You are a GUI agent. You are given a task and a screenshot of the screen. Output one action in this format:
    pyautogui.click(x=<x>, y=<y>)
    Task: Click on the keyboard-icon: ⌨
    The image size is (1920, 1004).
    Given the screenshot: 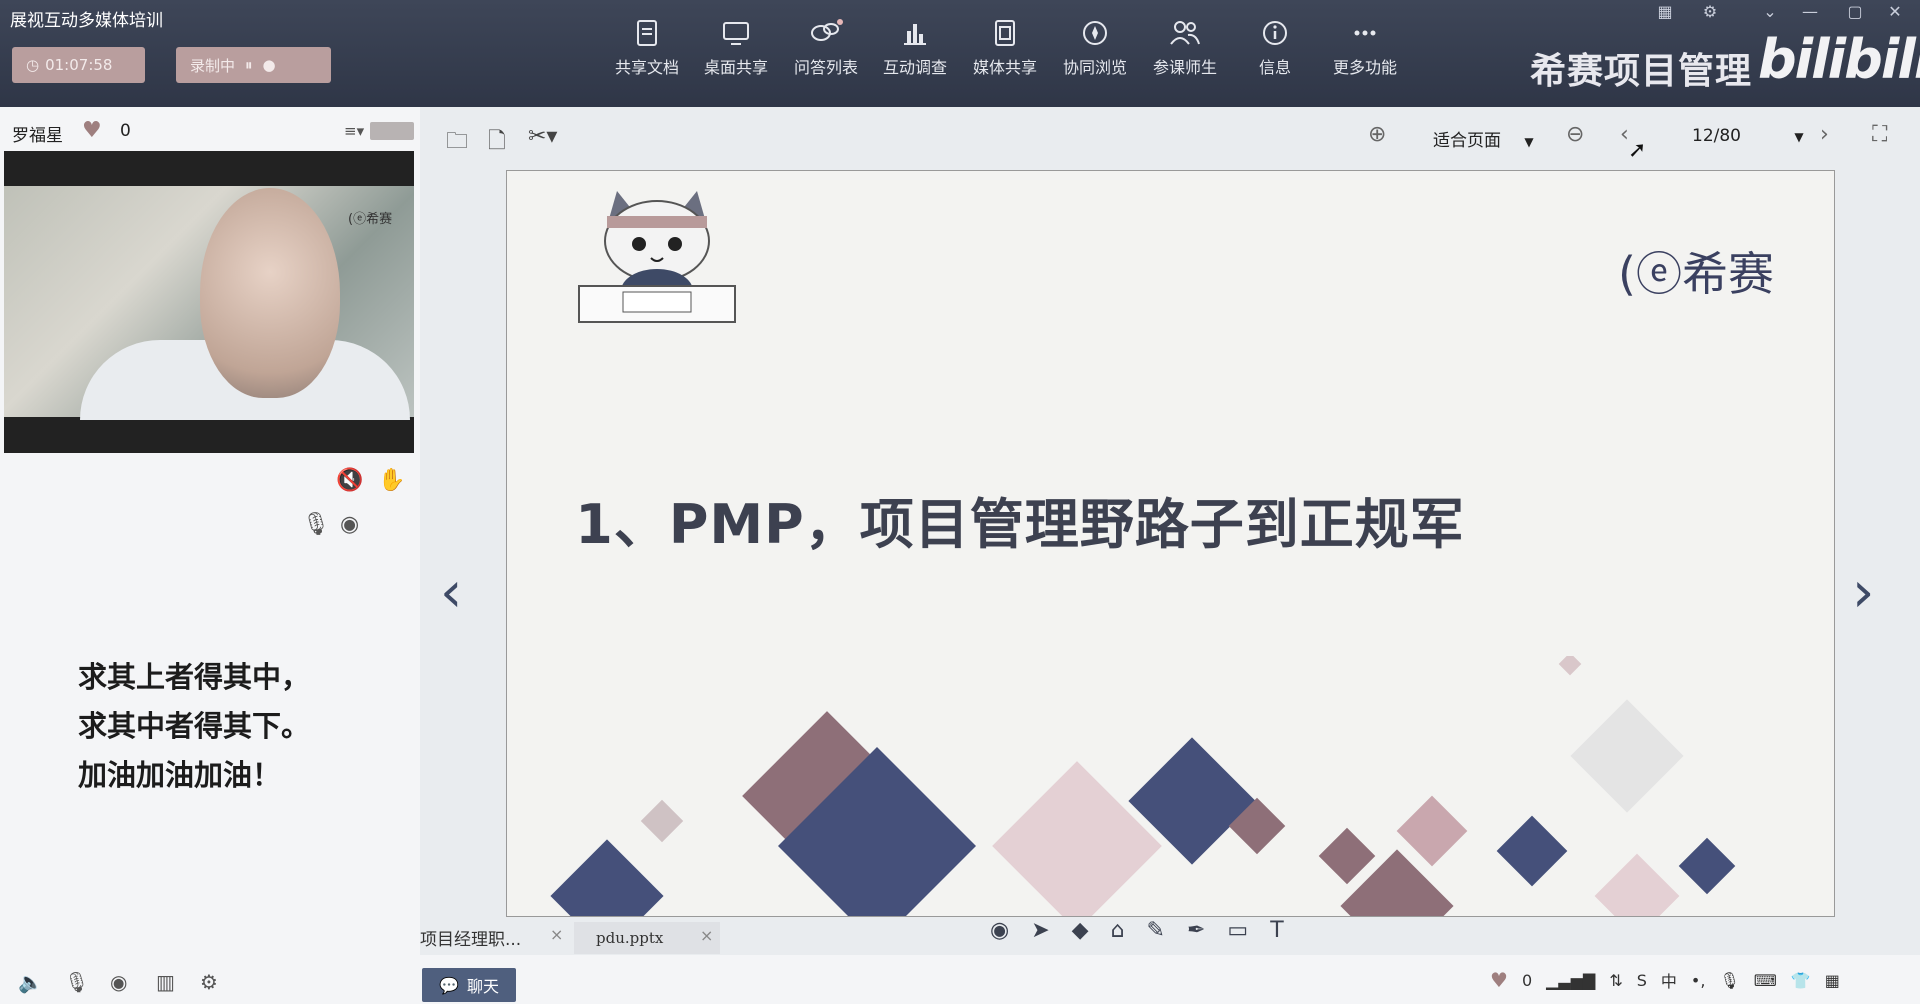 What is the action you would take?
    pyautogui.click(x=1765, y=980)
    